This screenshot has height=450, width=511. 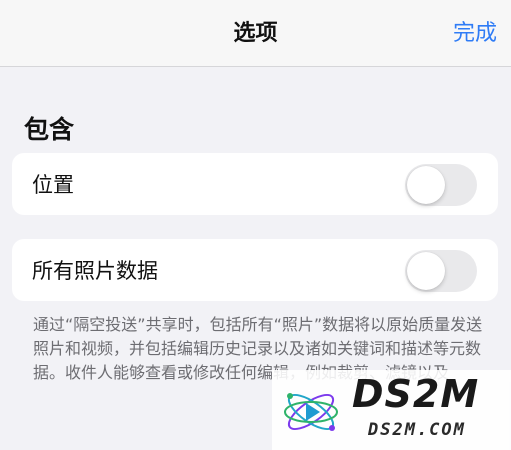 What do you see at coordinates (416, 394) in the screenshot?
I see `watermark-text: DS2M` at bounding box center [416, 394].